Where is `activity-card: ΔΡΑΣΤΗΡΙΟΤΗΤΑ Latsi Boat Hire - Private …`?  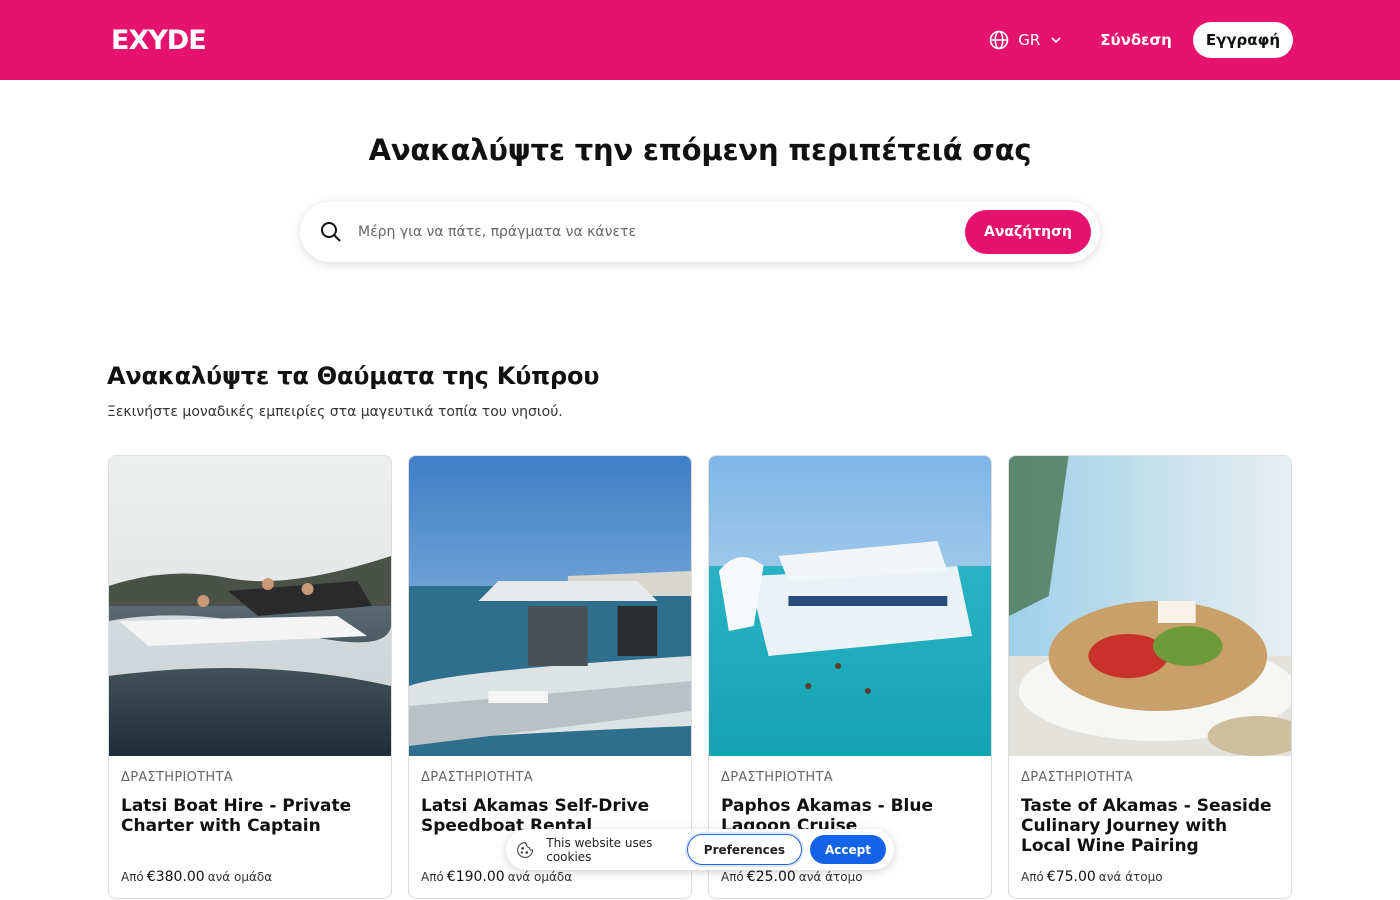
activity-card: ΔΡΑΣΤΗΡΙΟΤΗΤΑ Latsi Boat Hire - Private … is located at coordinates (250, 677).